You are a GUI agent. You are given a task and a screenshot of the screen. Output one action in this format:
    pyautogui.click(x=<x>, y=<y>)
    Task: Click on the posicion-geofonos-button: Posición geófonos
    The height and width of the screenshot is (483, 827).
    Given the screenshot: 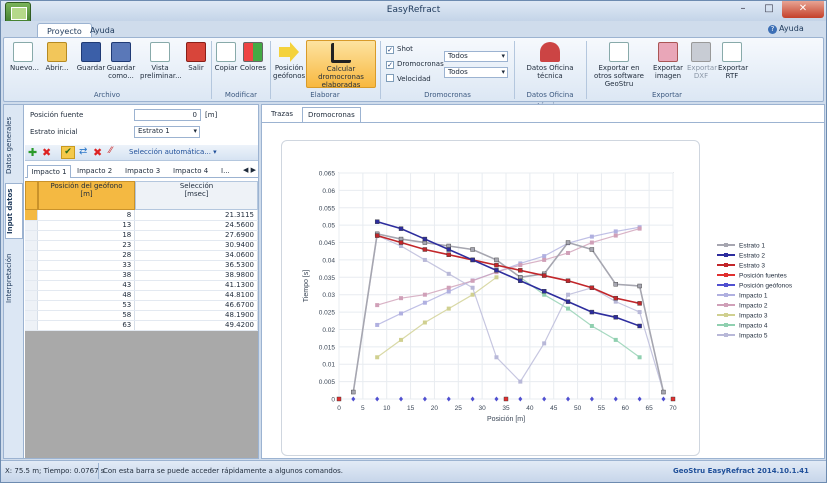 What is the action you would take?
    pyautogui.click(x=289, y=65)
    